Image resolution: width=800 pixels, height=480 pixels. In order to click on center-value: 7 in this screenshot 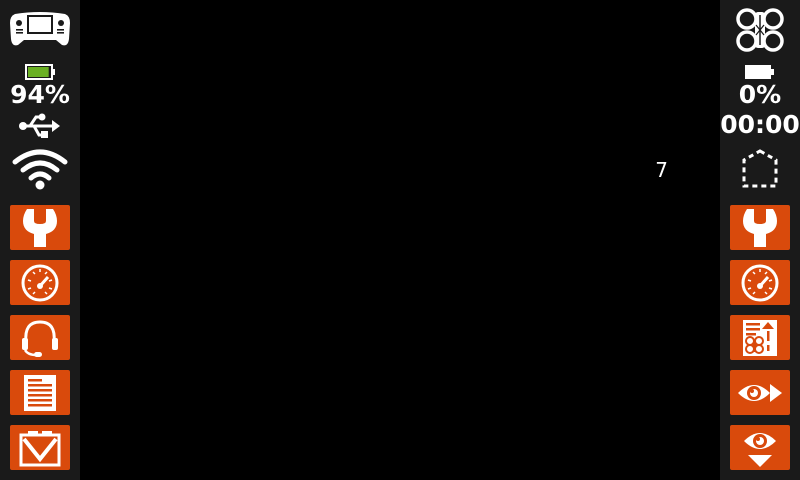, I will do `click(661, 170)`.